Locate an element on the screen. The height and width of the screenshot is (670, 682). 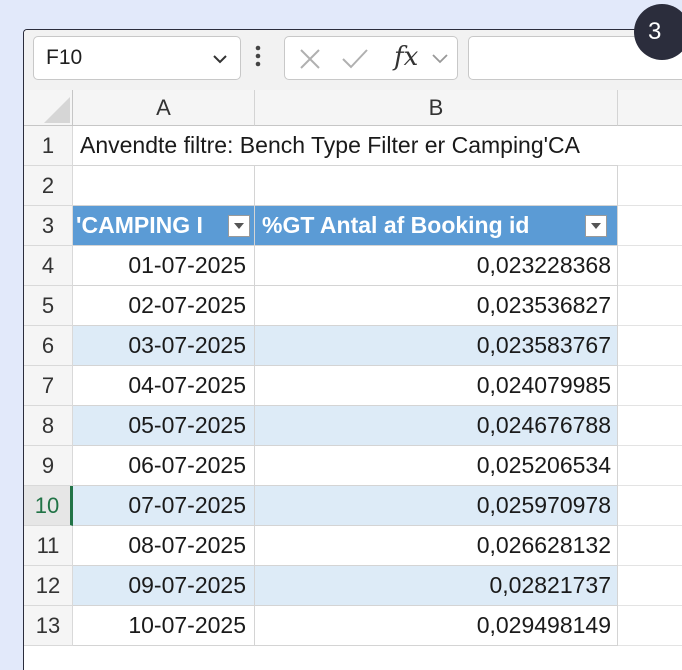
header-label: 'CAMPING I is located at coordinates (139, 225).